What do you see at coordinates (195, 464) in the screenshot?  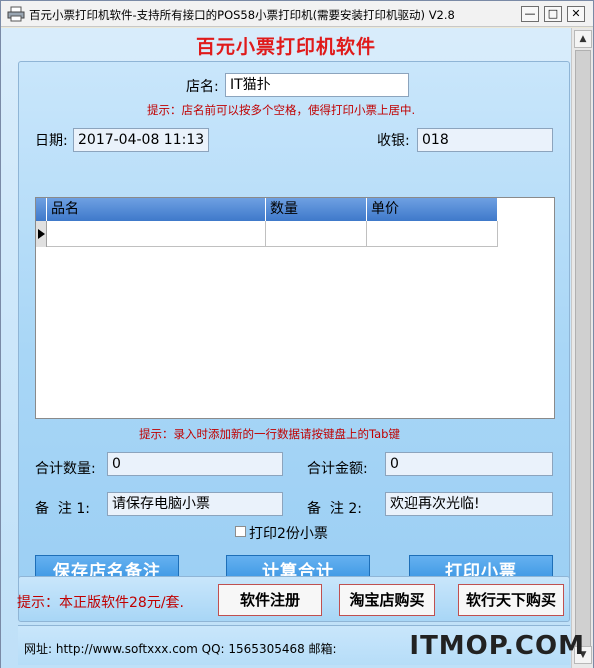 I see `total-qty-field: 0` at bounding box center [195, 464].